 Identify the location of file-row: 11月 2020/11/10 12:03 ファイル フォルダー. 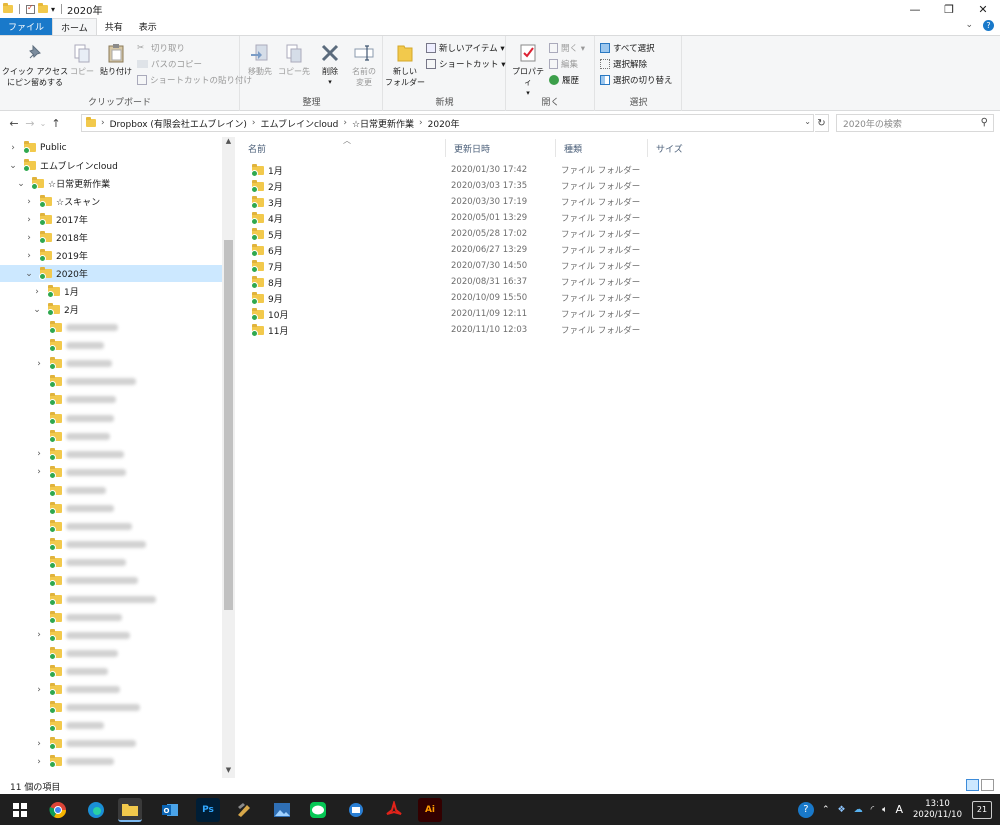
(458, 330).